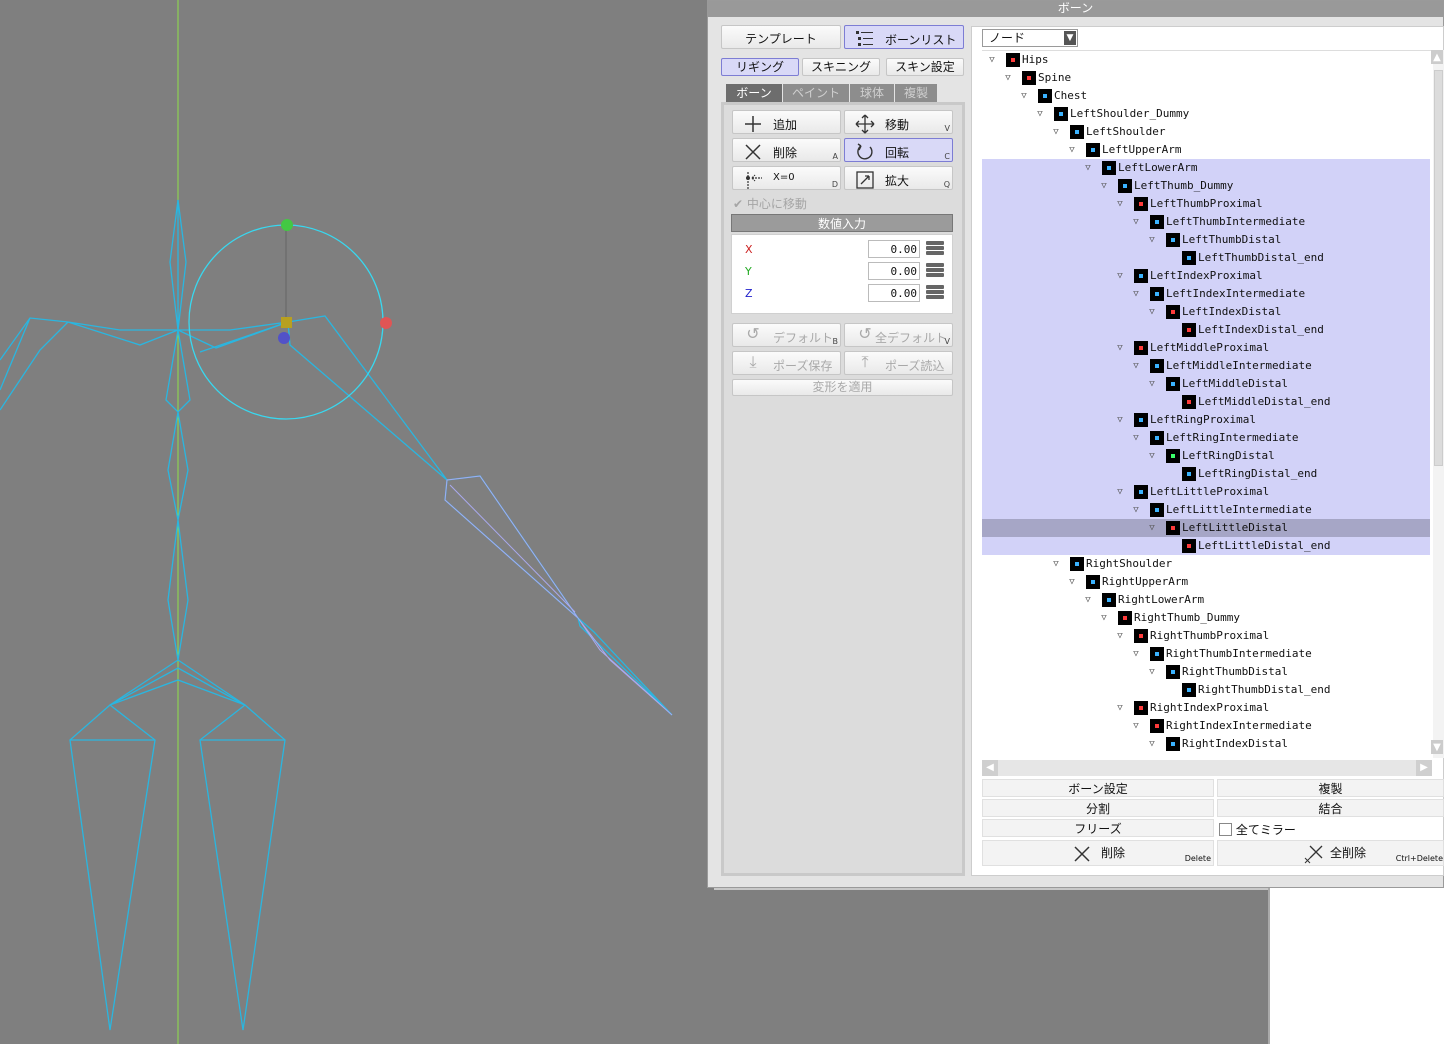 The width and height of the screenshot is (1444, 1044). Describe the element at coordinates (1206, 564) in the screenshot. I see `tree-row: ▽ RightShoulder` at that location.